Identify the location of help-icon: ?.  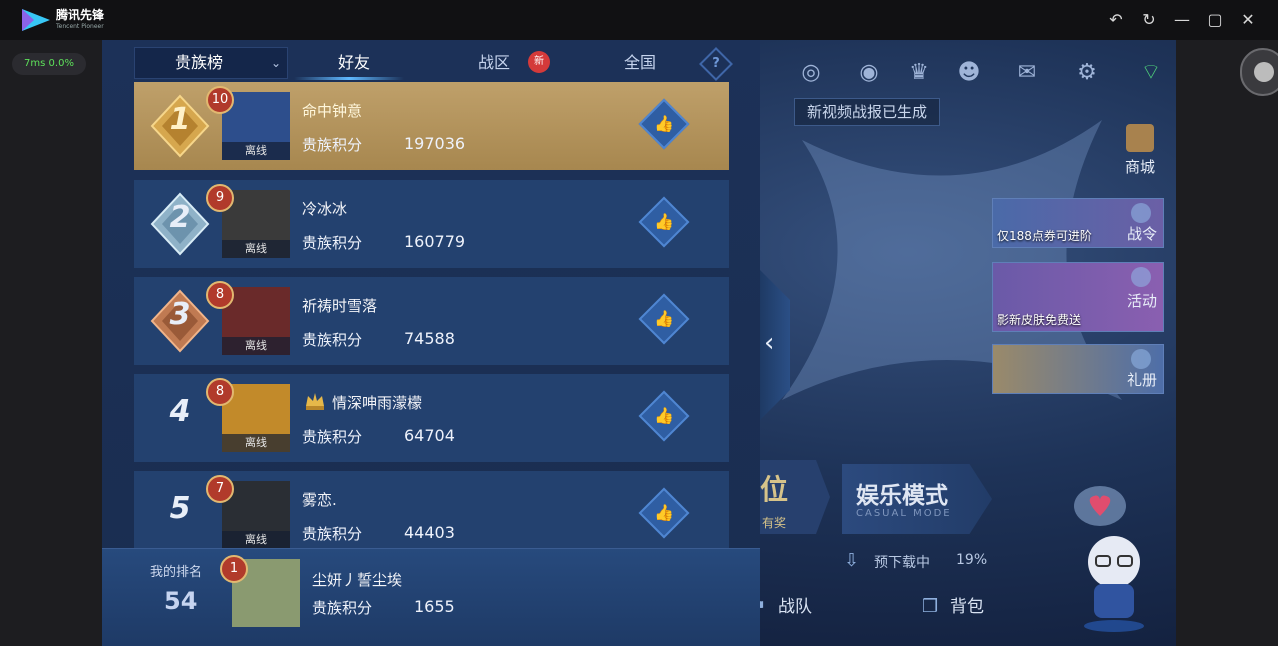
(716, 64).